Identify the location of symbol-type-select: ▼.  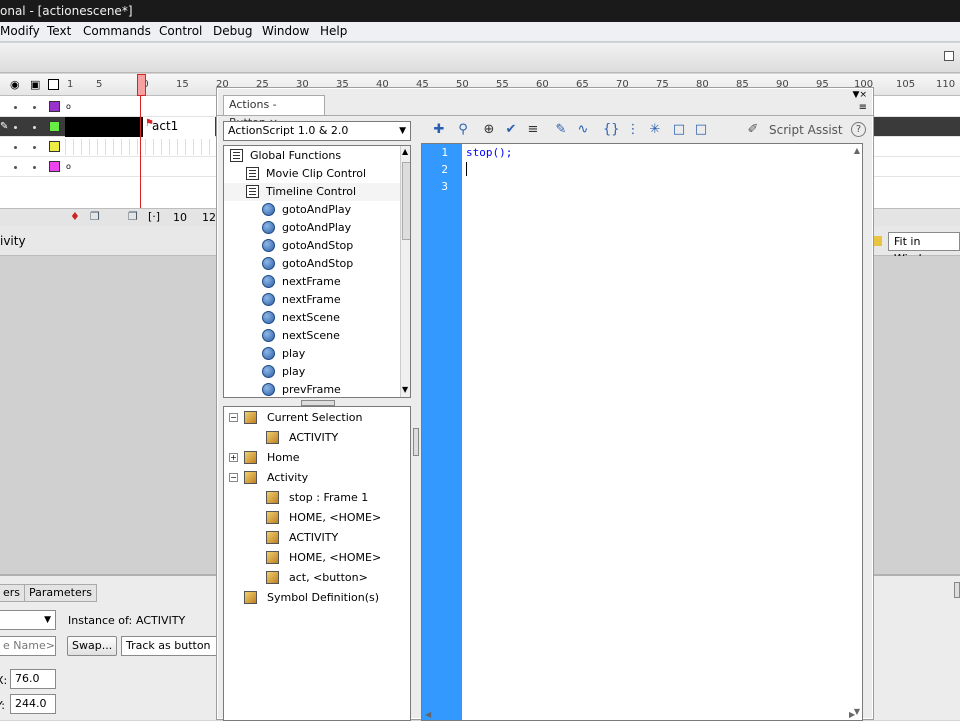
(28, 620).